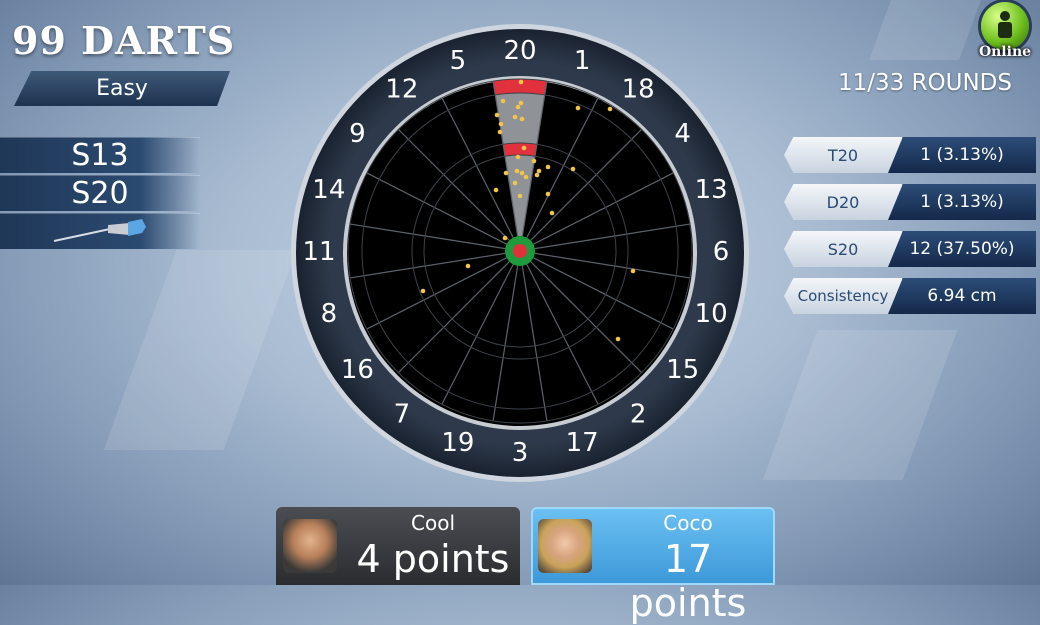 The width and height of the screenshot is (1040, 625). What do you see at coordinates (122, 88) in the screenshot?
I see `difficulty-label: Easy` at bounding box center [122, 88].